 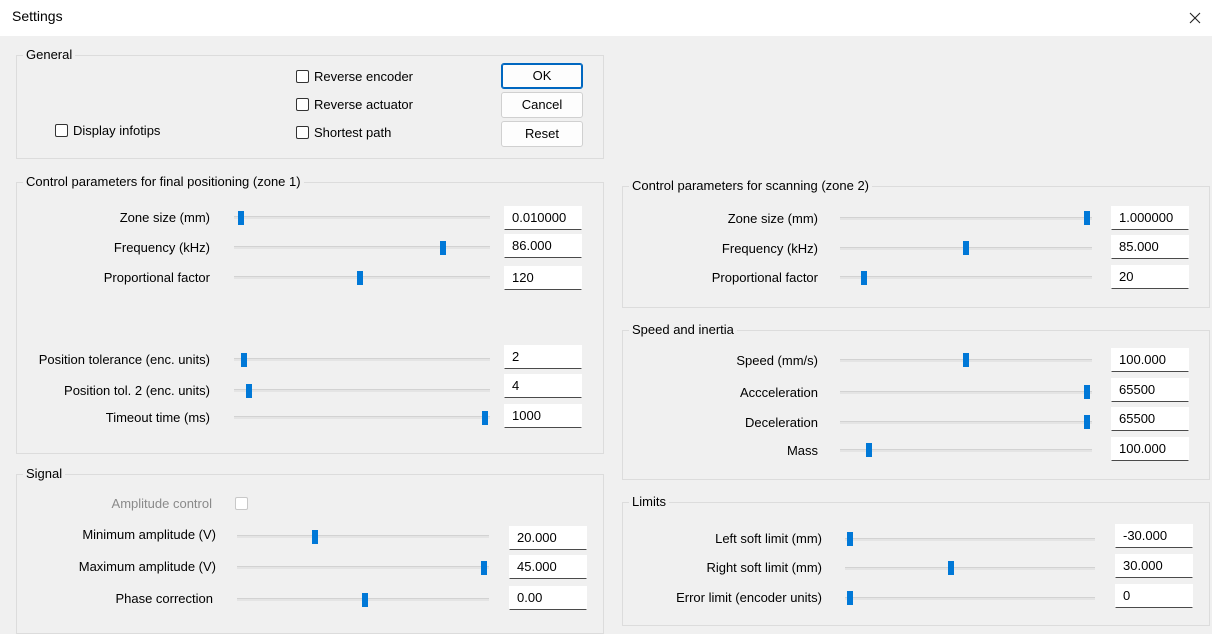 I want to click on zone1-proportional-factor-label: Proportional factor, so click(x=156, y=277).